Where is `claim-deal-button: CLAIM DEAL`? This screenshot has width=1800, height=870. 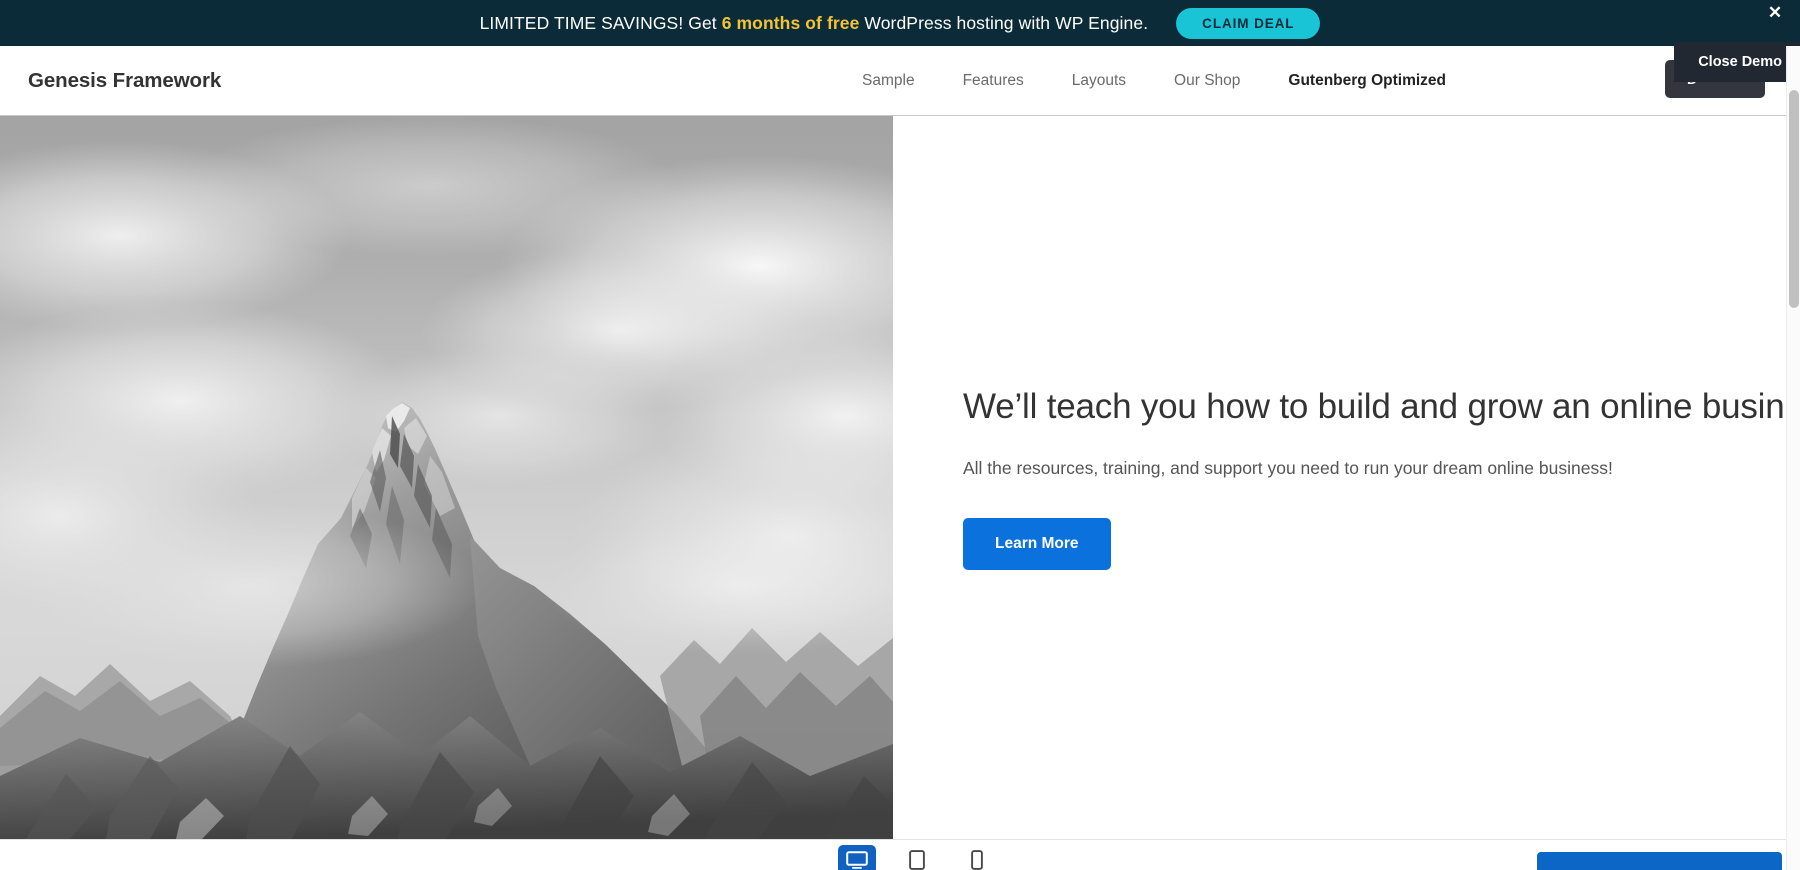
claim-deal-button: CLAIM DEAL is located at coordinates (1248, 23).